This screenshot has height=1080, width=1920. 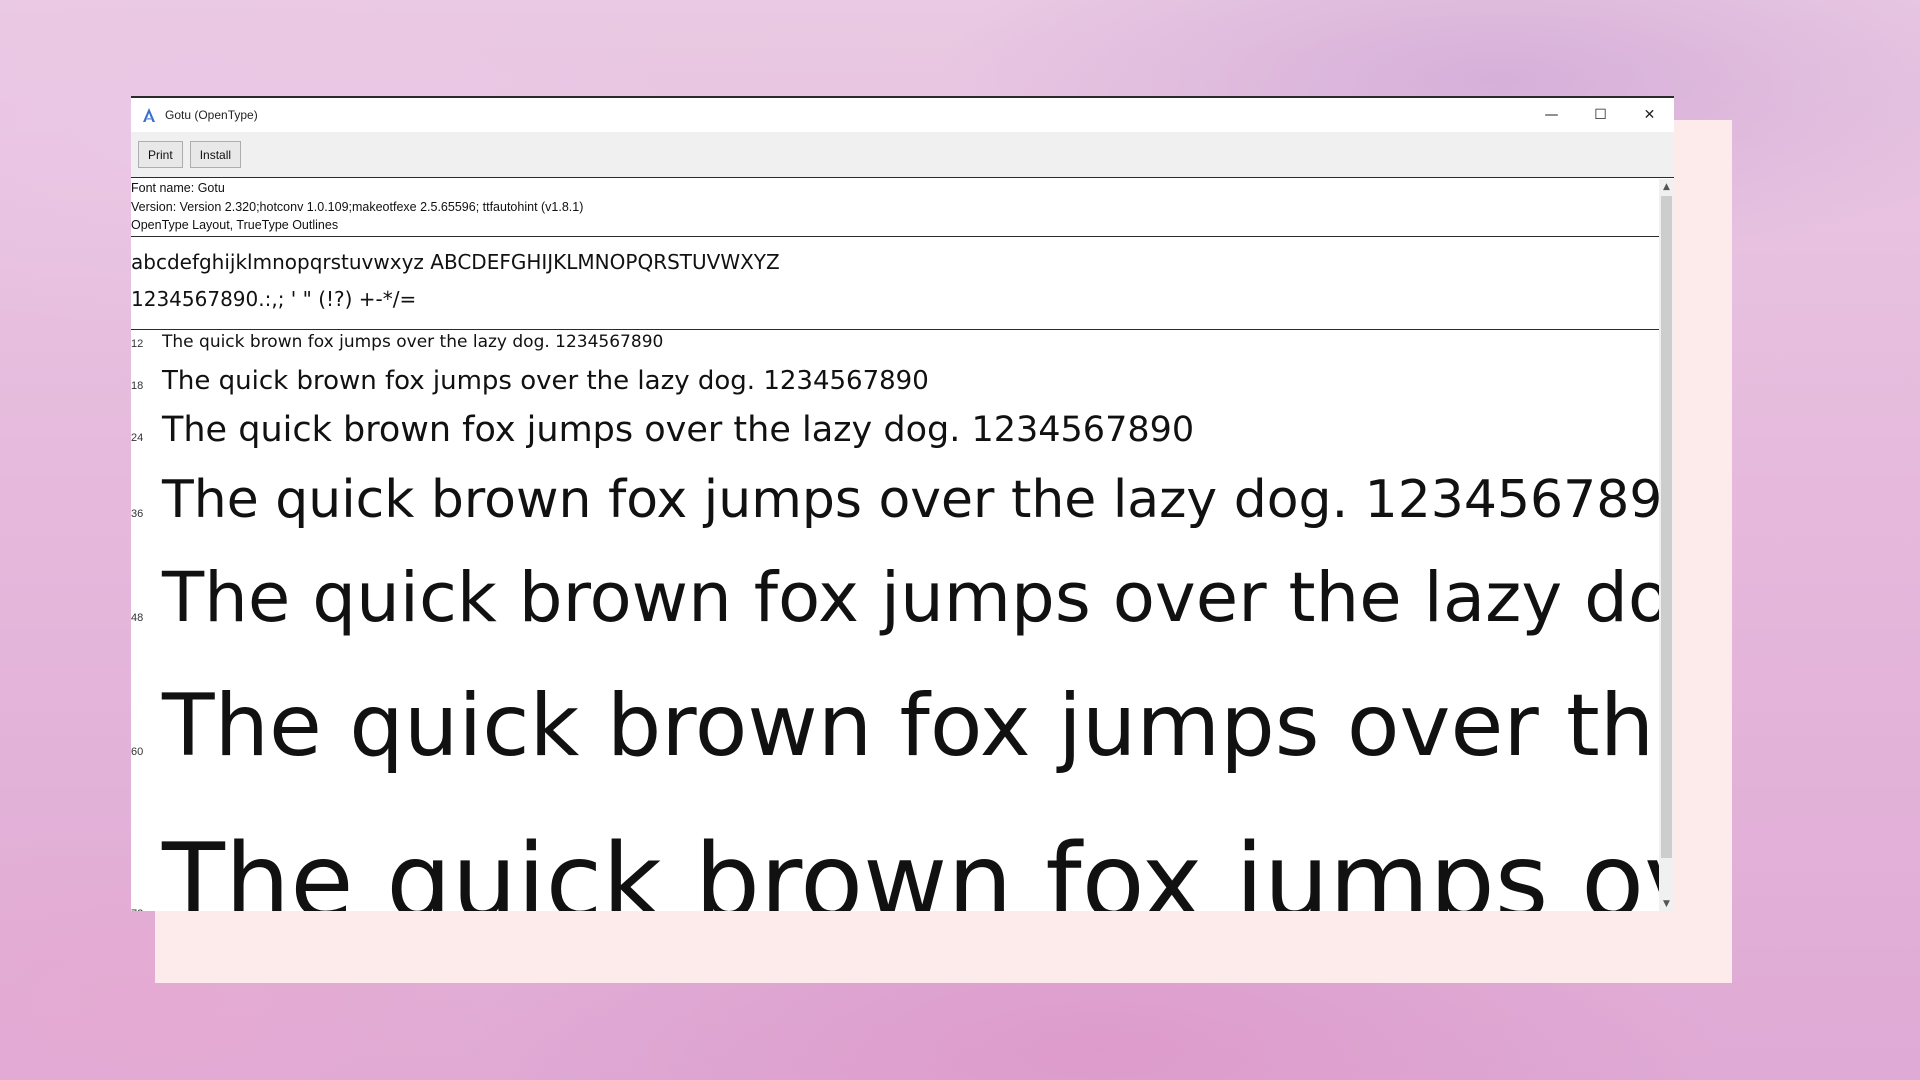 I want to click on font-app-icon, so click(x=149, y=115).